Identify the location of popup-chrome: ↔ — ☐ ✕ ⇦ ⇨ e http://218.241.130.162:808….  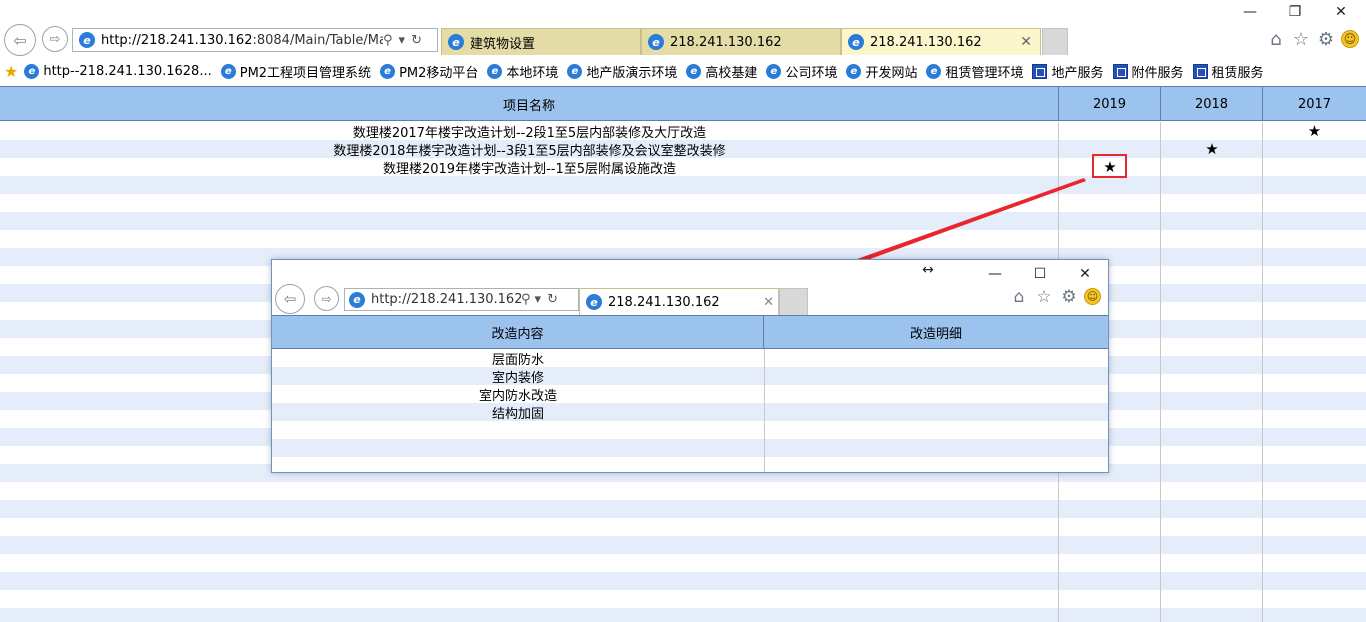
(690, 287).